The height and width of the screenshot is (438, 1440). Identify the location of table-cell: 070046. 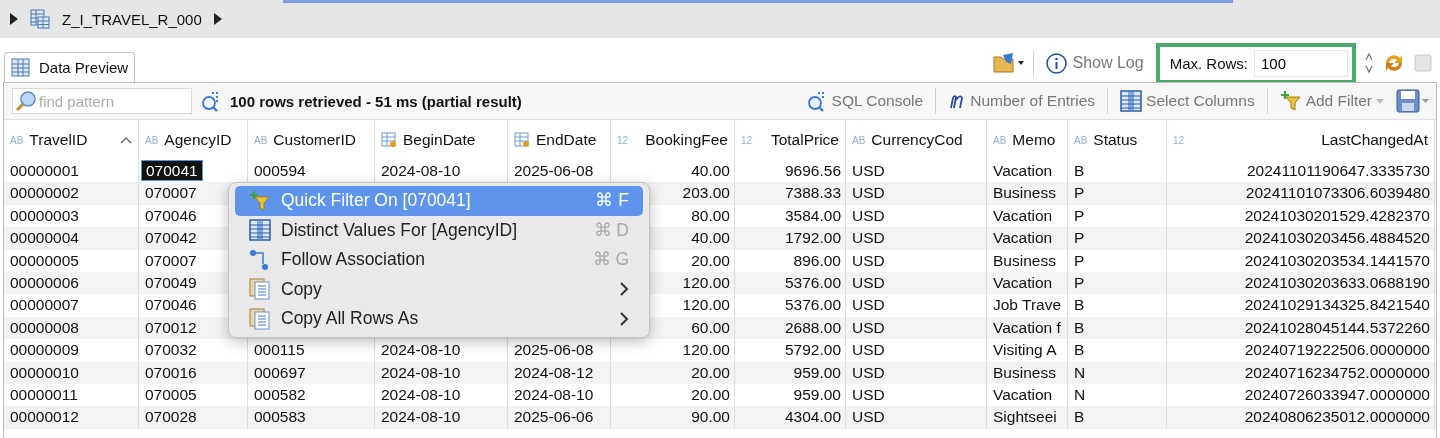
(171, 215).